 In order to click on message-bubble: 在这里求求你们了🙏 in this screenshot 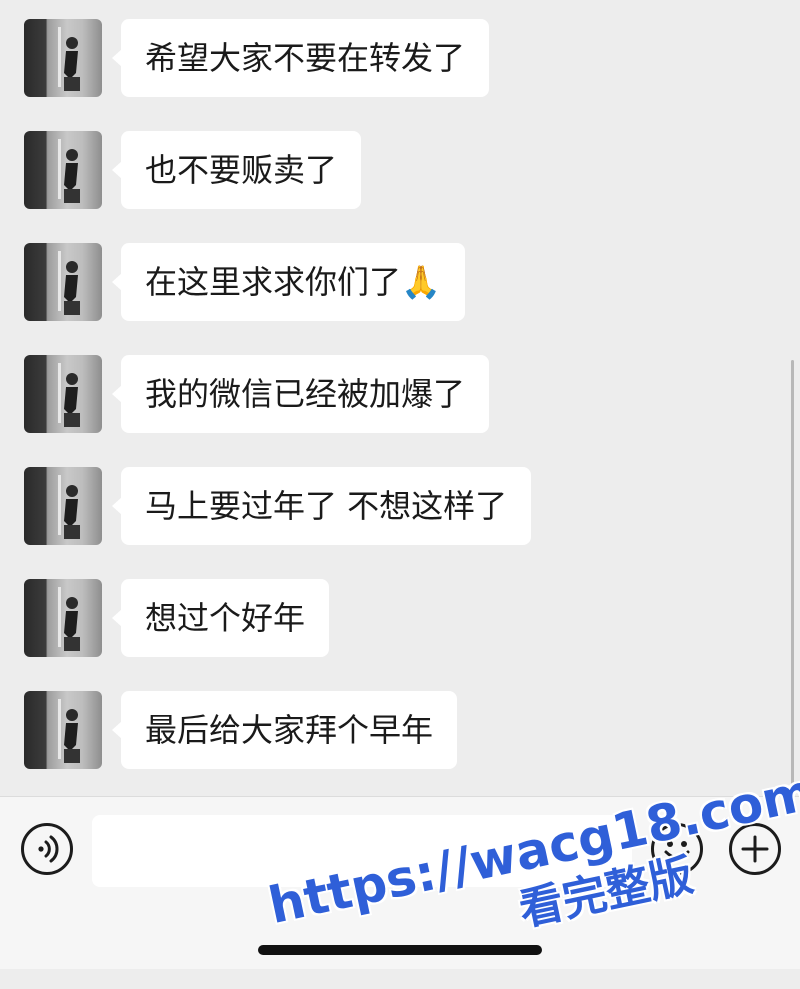, I will do `click(288, 282)`.